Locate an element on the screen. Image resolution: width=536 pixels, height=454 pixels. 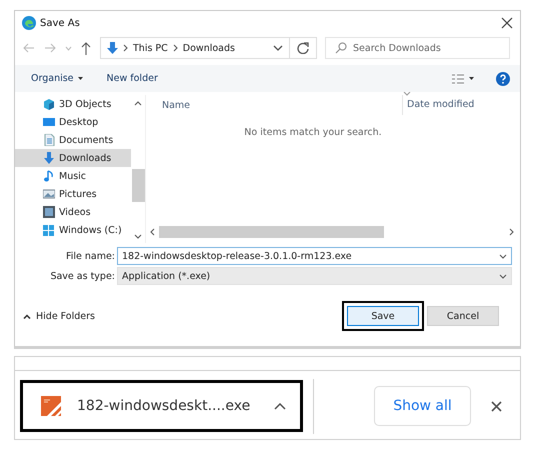
desktop-icon is located at coordinates (49, 122).